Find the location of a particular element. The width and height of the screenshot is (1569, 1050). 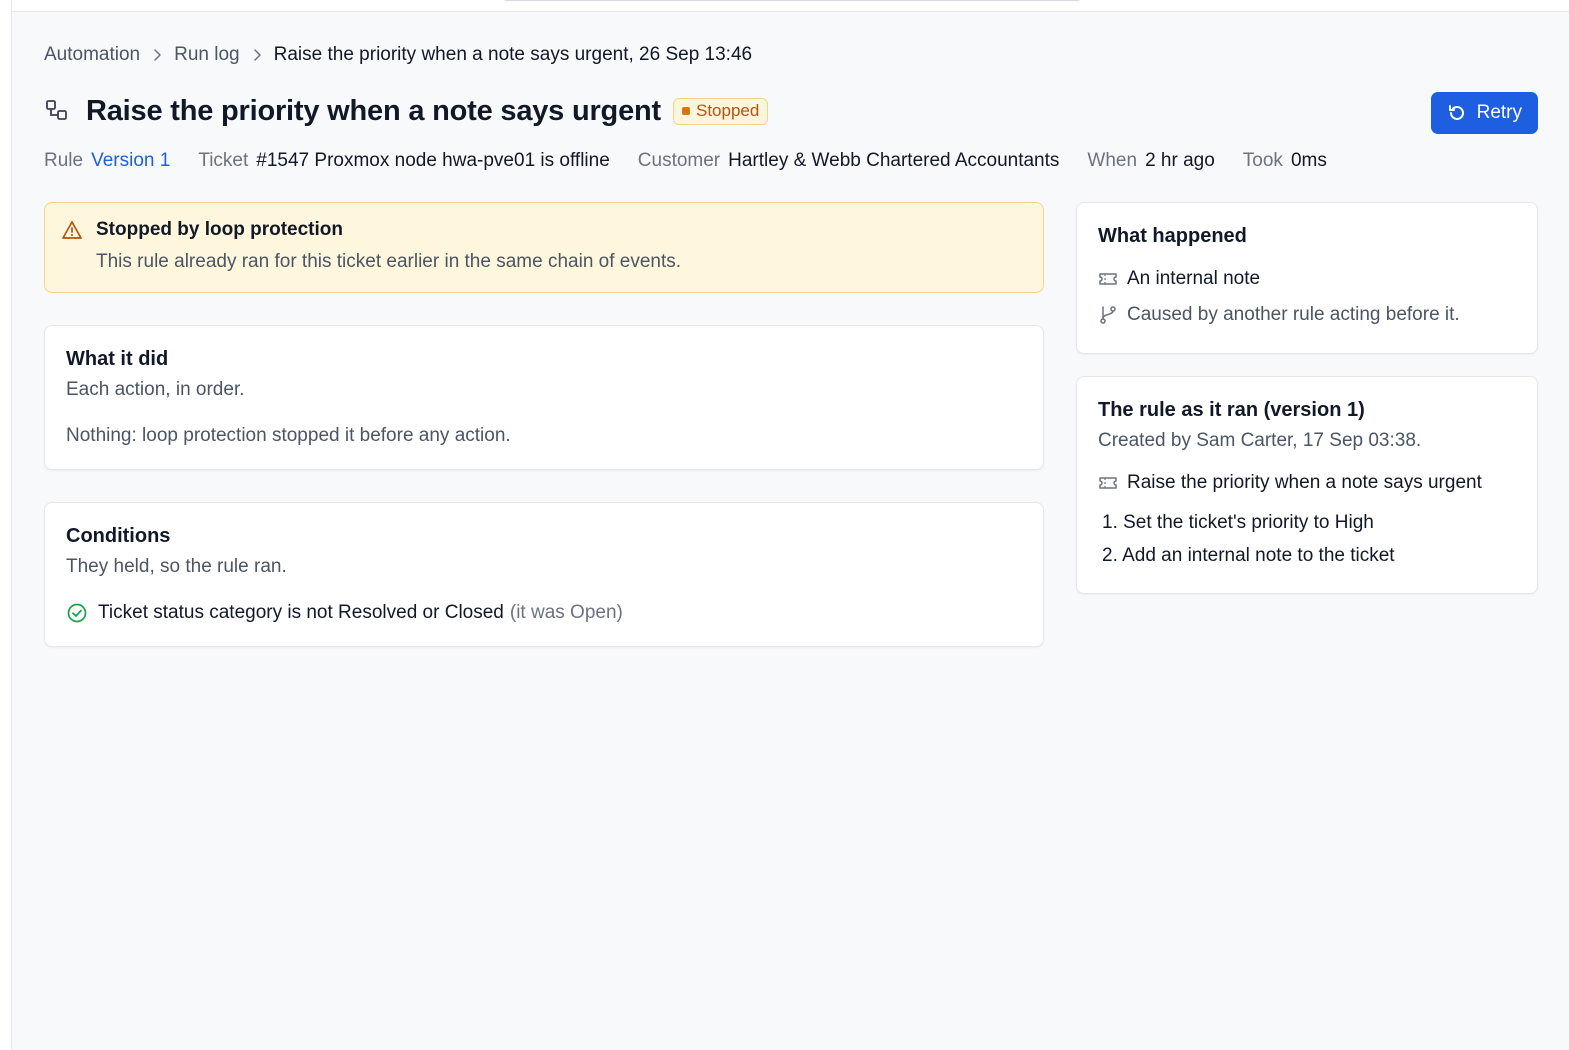

status-dot-icon is located at coordinates (685, 111).